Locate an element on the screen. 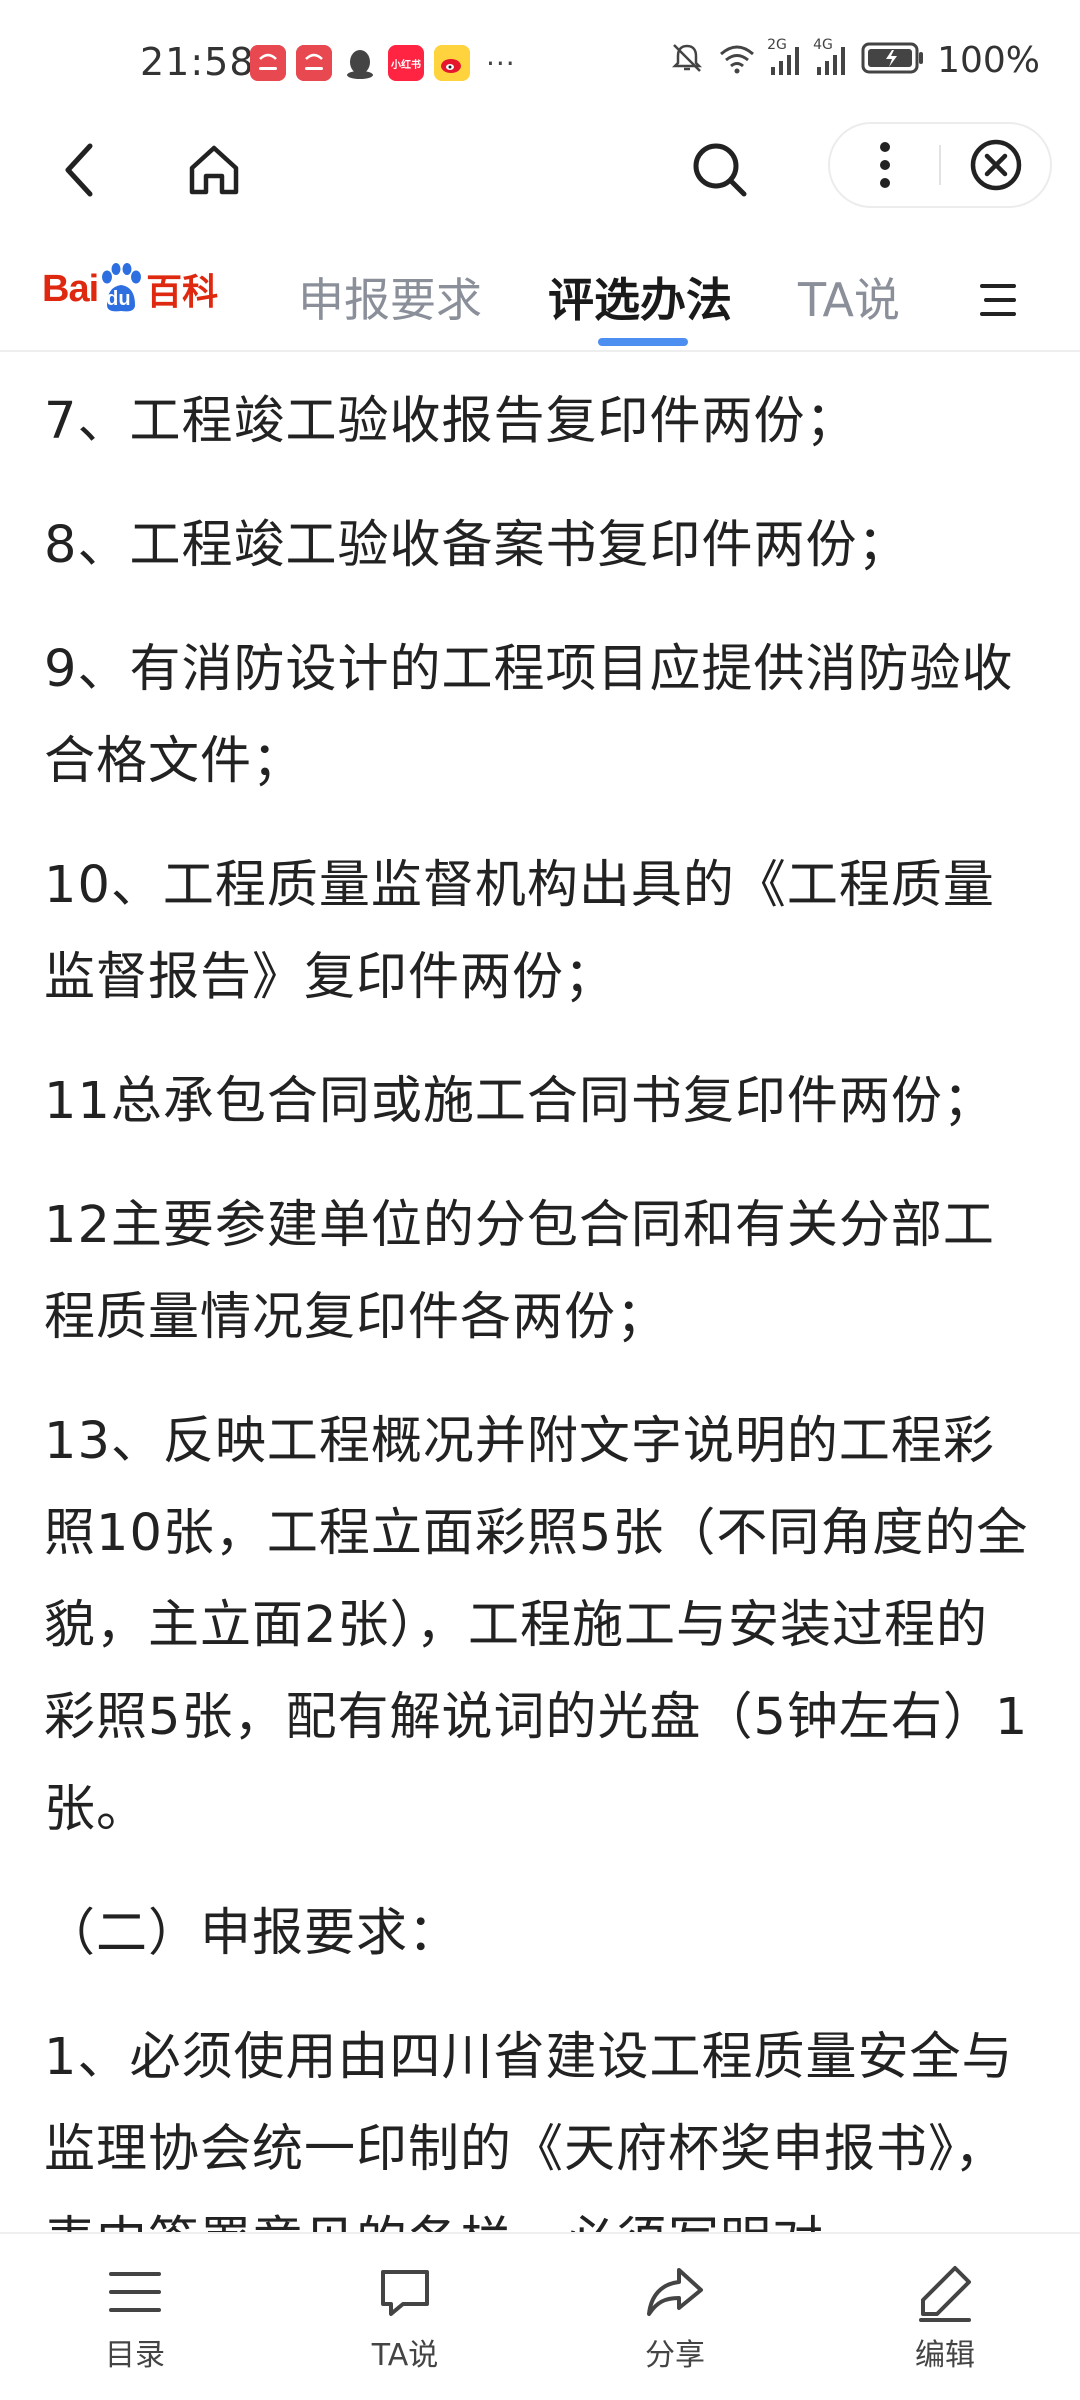  weibo-icon is located at coordinates (452, 63).